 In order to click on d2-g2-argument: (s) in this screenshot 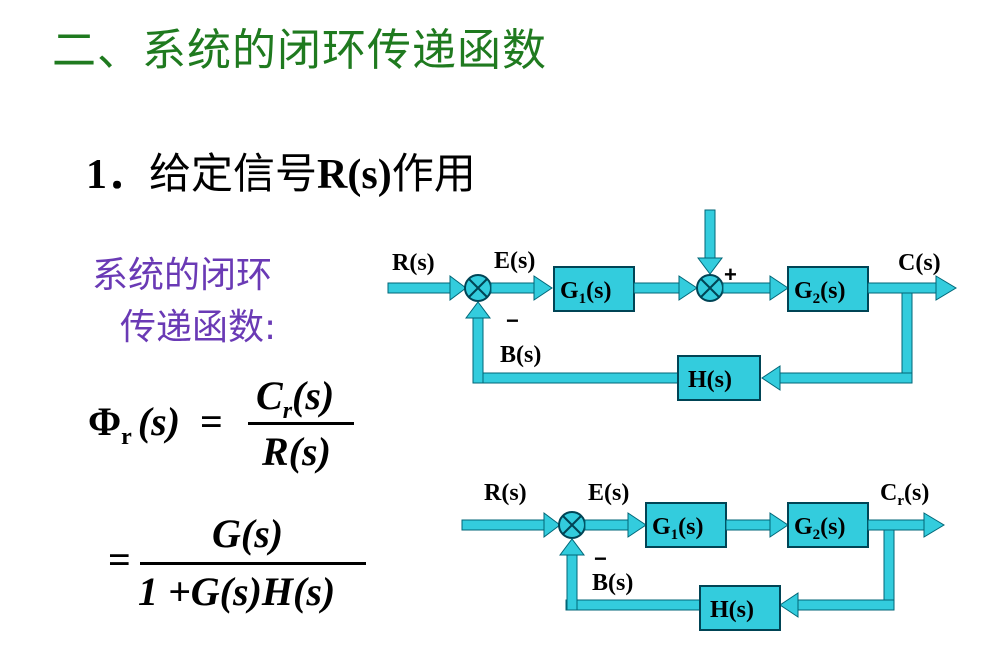, I will do `click(832, 527)`.